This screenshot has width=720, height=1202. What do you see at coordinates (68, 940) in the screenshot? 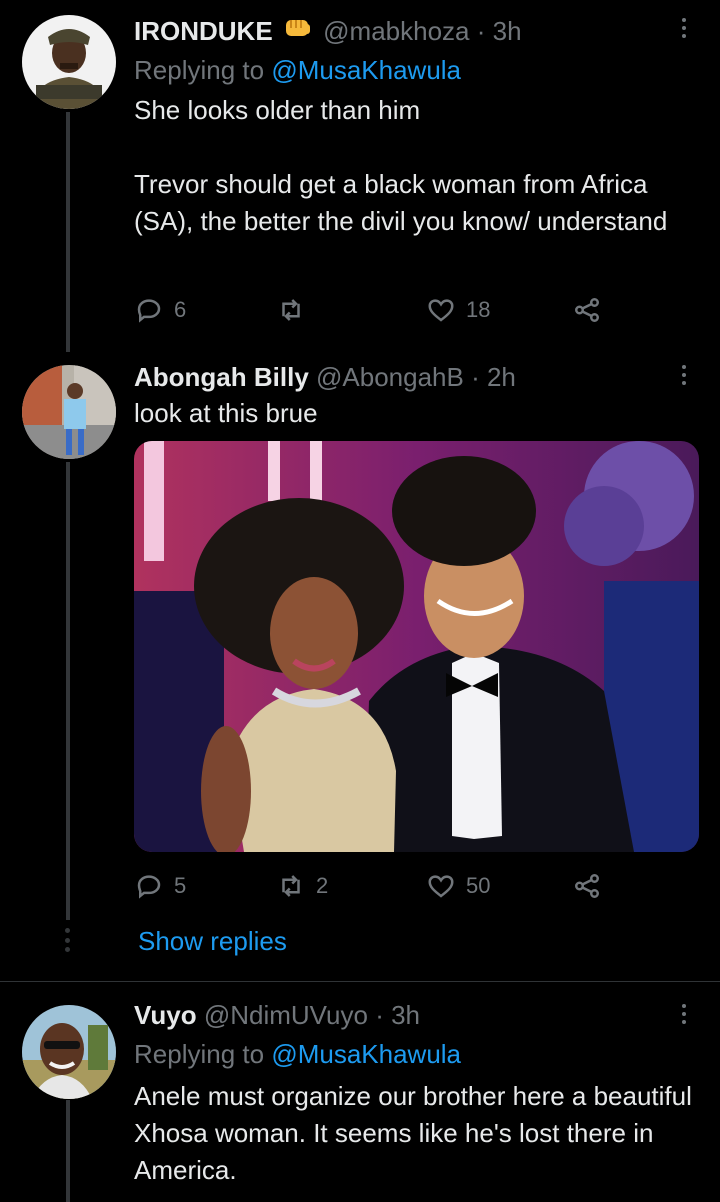
I see `thread-continuation-dots` at bounding box center [68, 940].